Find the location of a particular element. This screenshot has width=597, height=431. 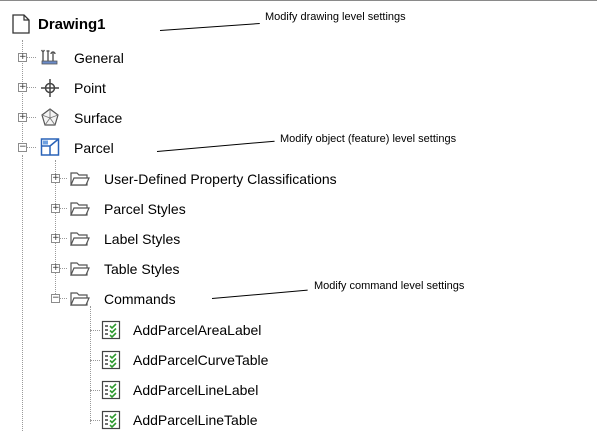

annotation-command-level: Modify command level settings is located at coordinates (389, 286).